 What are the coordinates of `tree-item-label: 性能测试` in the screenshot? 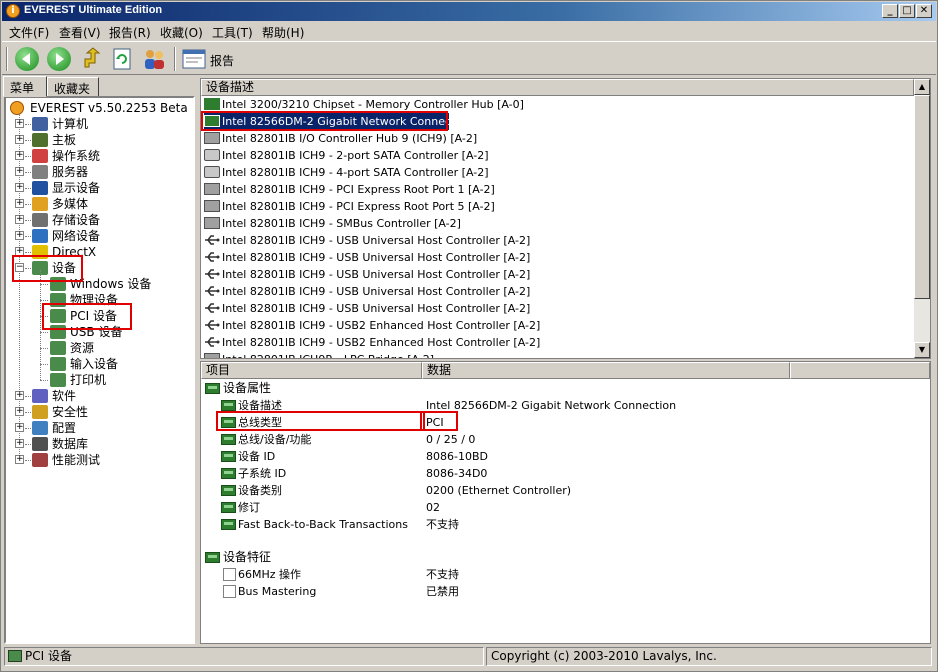 It's located at (76, 460).